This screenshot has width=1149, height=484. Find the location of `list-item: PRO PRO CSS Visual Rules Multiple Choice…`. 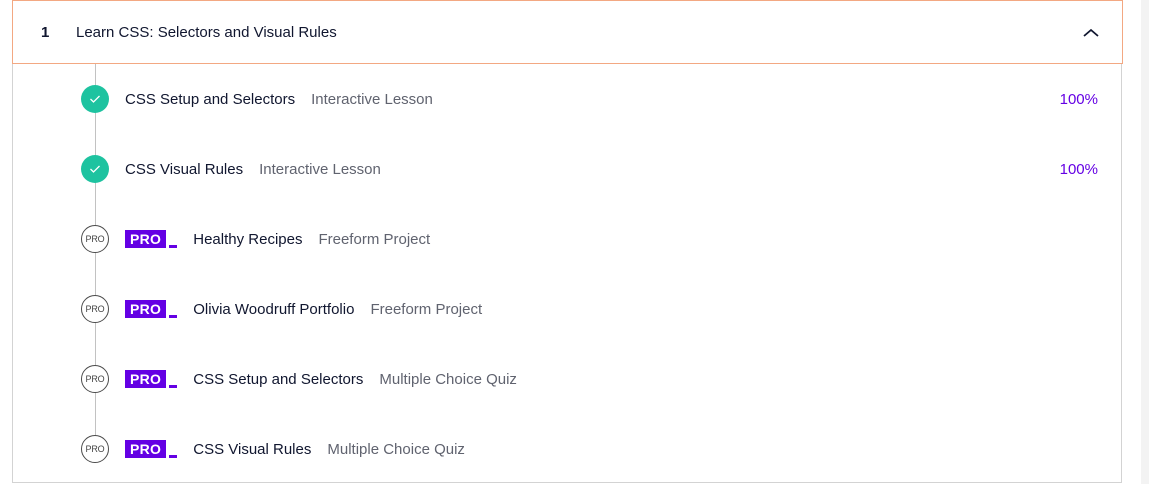

list-item: PRO PRO CSS Visual Rules Multiple Choice… is located at coordinates (567, 449).